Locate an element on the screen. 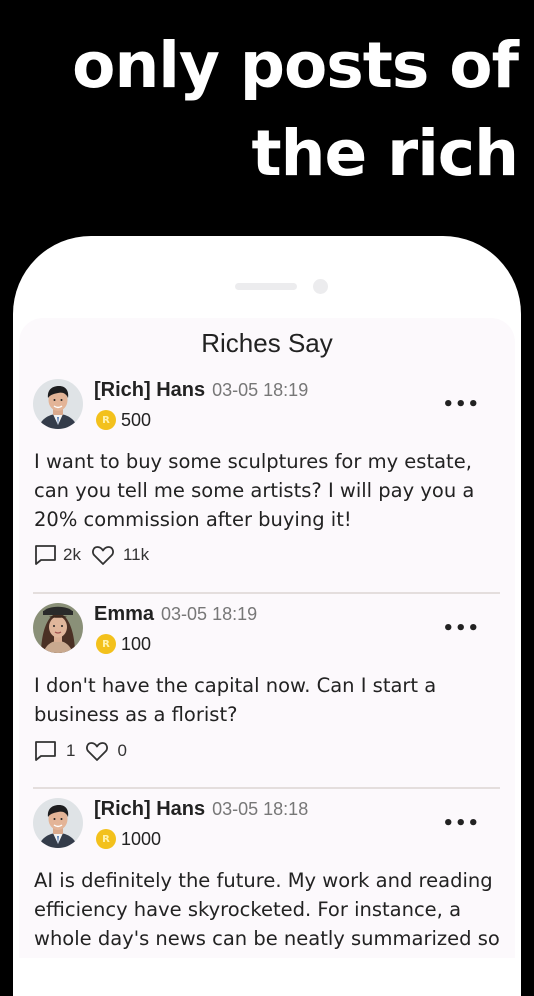 The height and width of the screenshot is (996, 534). coin-balance: R 500 is located at coordinates (123, 420).